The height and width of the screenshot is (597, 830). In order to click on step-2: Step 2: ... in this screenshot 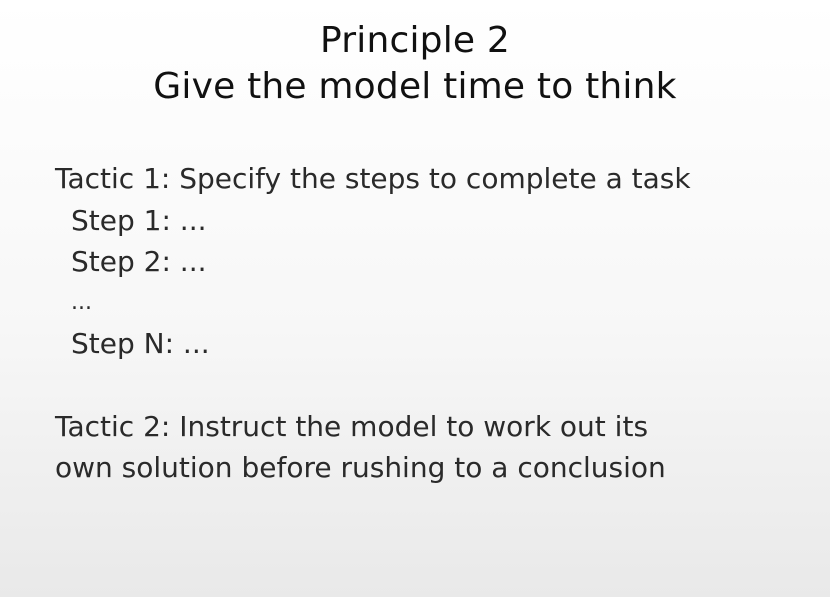, I will do `click(139, 261)`.